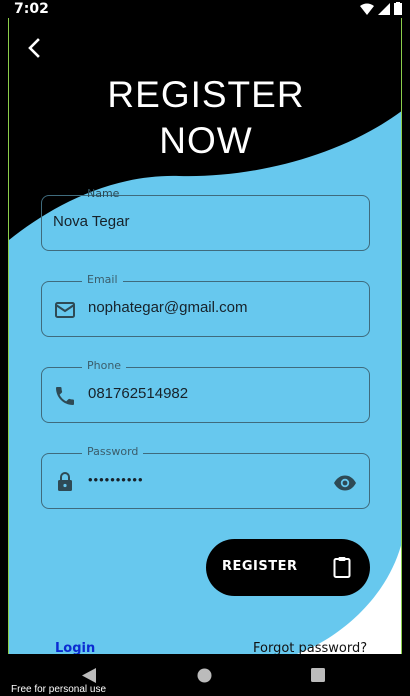 This screenshot has height=696, width=410. I want to click on nav-recents-icon, so click(318, 675).